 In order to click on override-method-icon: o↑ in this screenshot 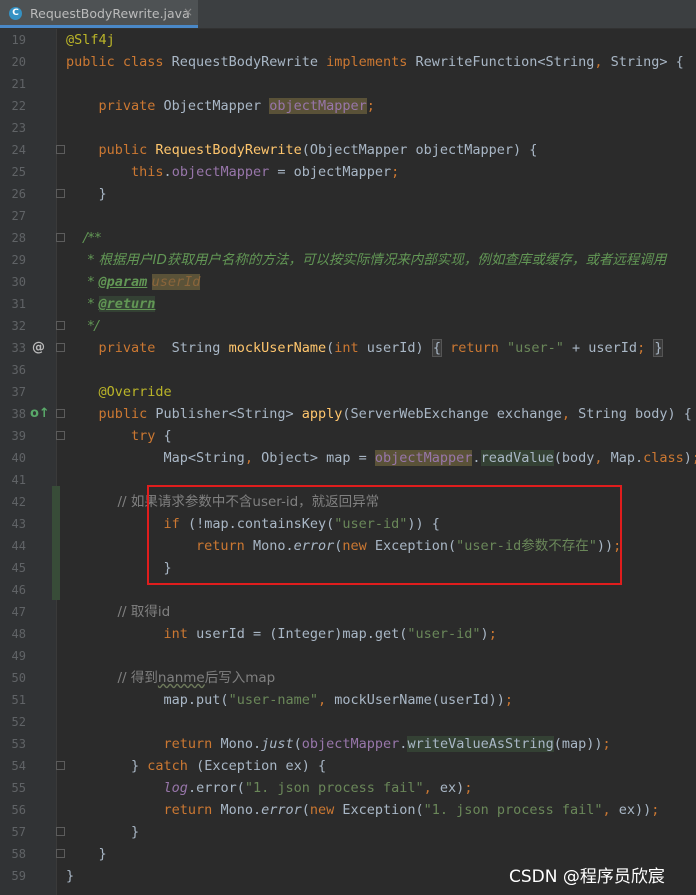, I will do `click(40, 414)`.